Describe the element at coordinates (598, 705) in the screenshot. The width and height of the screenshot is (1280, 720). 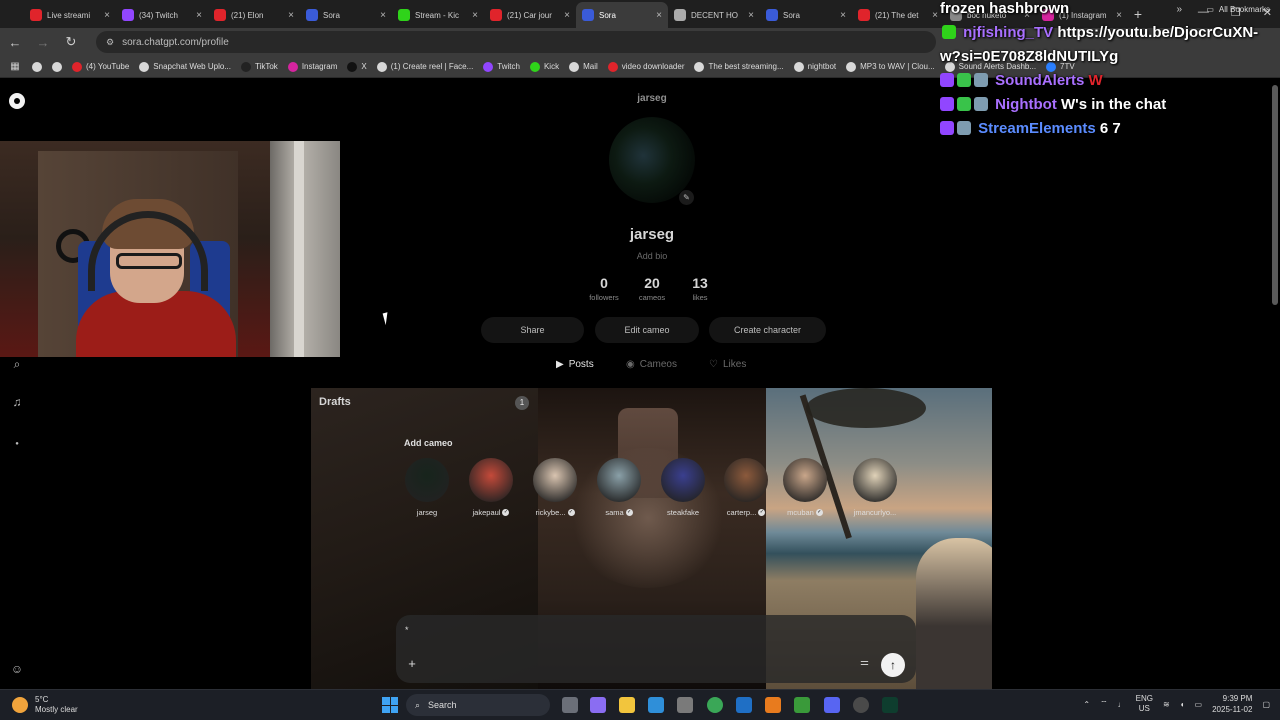
I see `copilot-icon` at that location.